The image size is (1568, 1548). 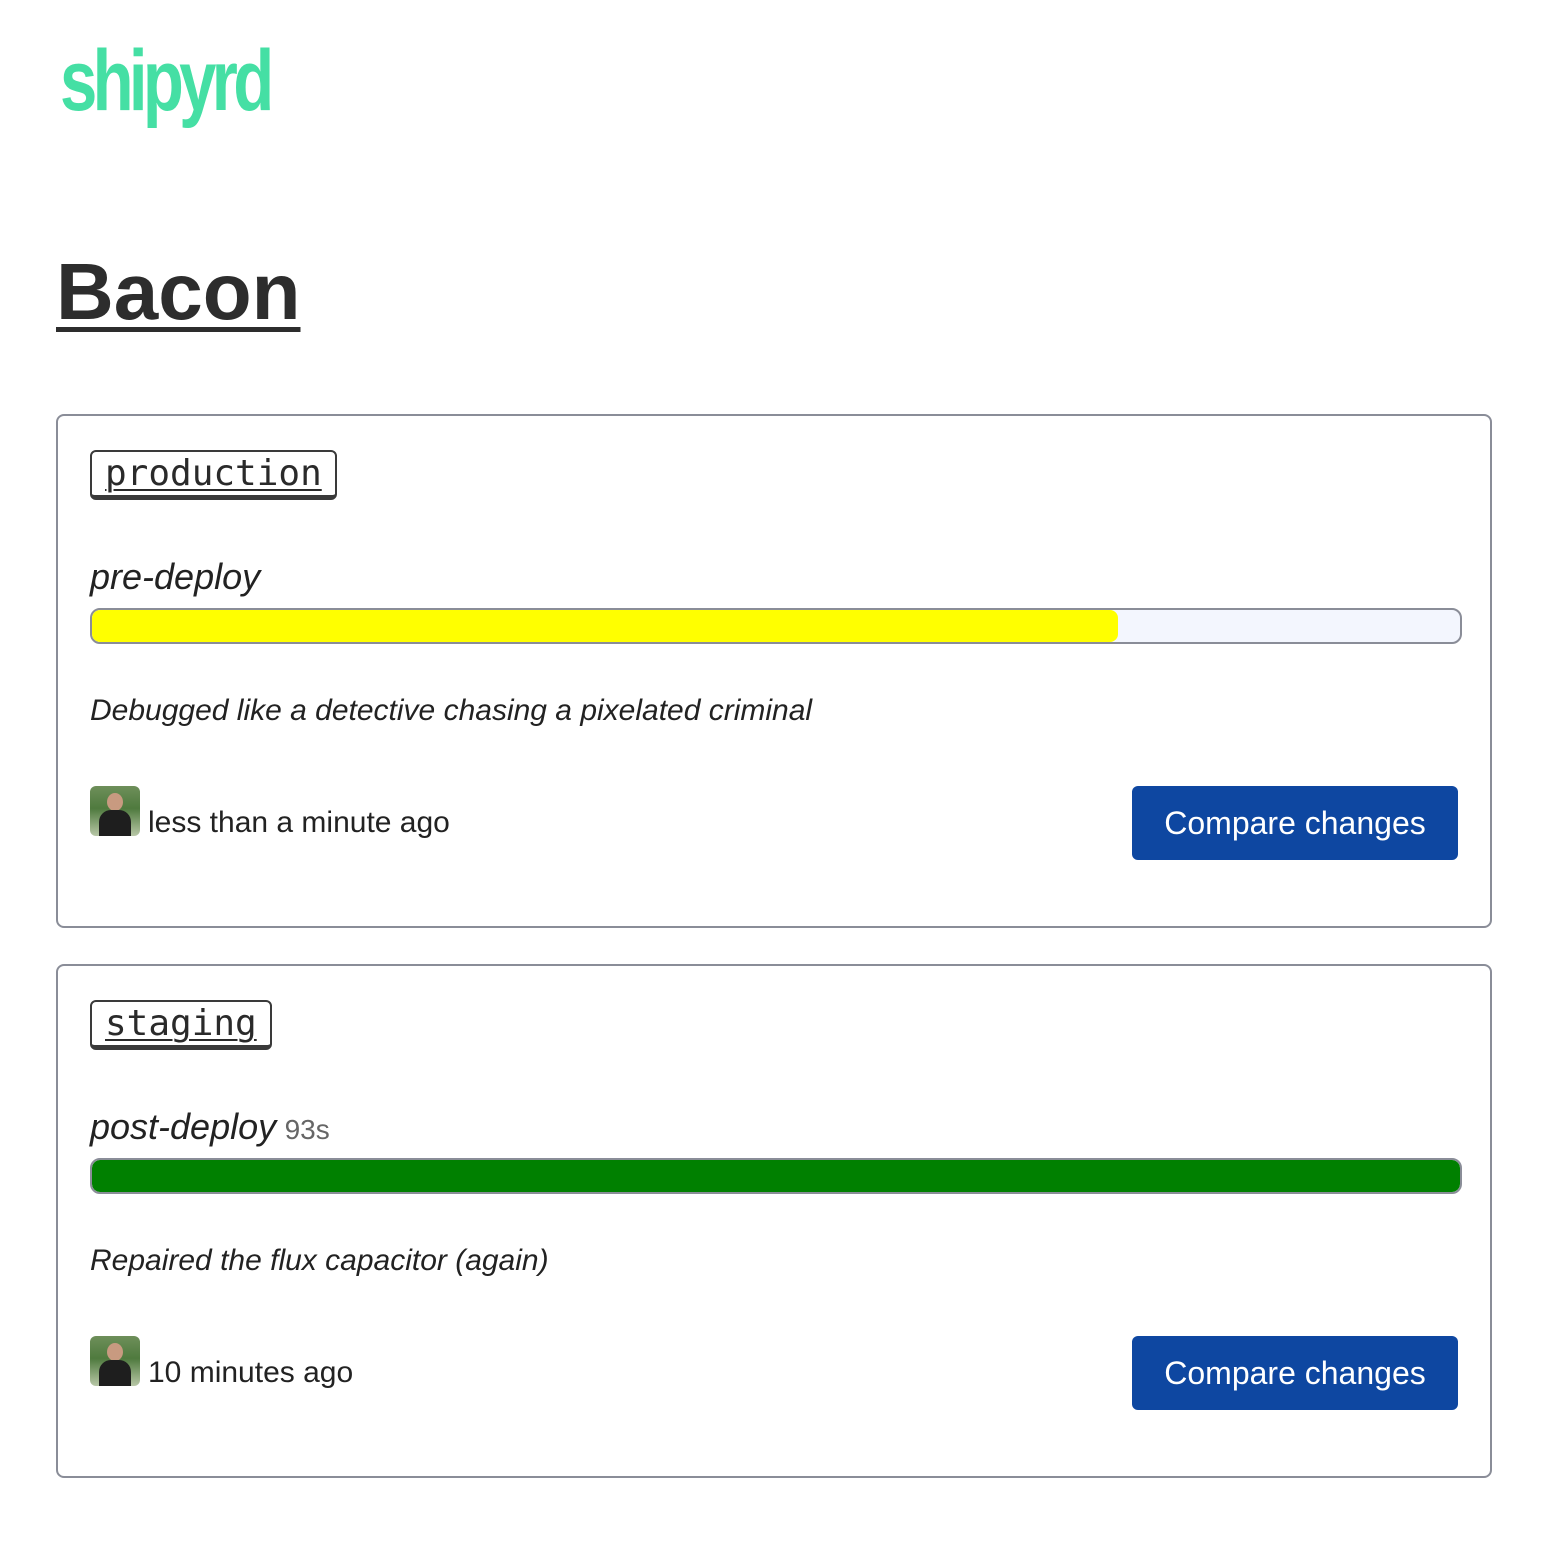 I want to click on deploy-footer: 10 minutes ago, so click(x=221, y=1363).